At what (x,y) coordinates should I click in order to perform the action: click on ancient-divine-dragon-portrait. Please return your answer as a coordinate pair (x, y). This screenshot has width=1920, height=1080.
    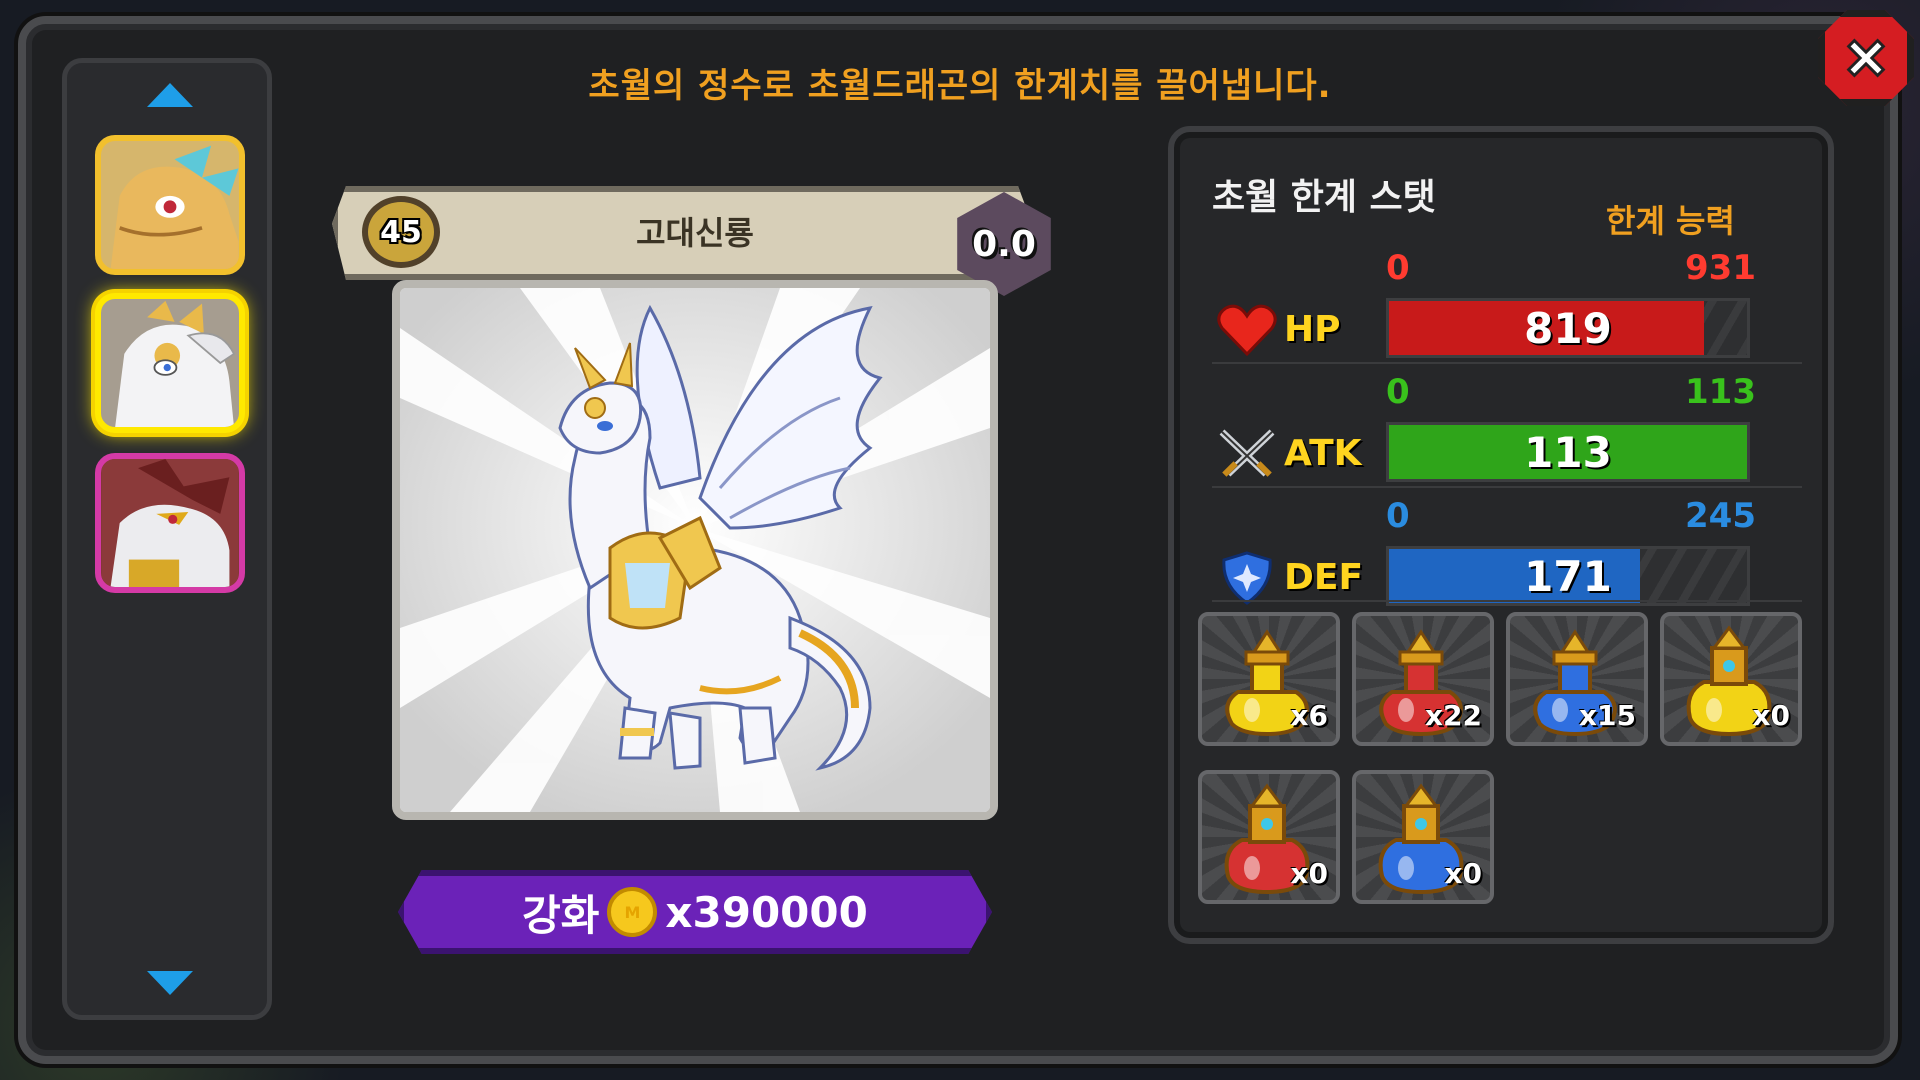
    Looking at the image, I should click on (170, 363).